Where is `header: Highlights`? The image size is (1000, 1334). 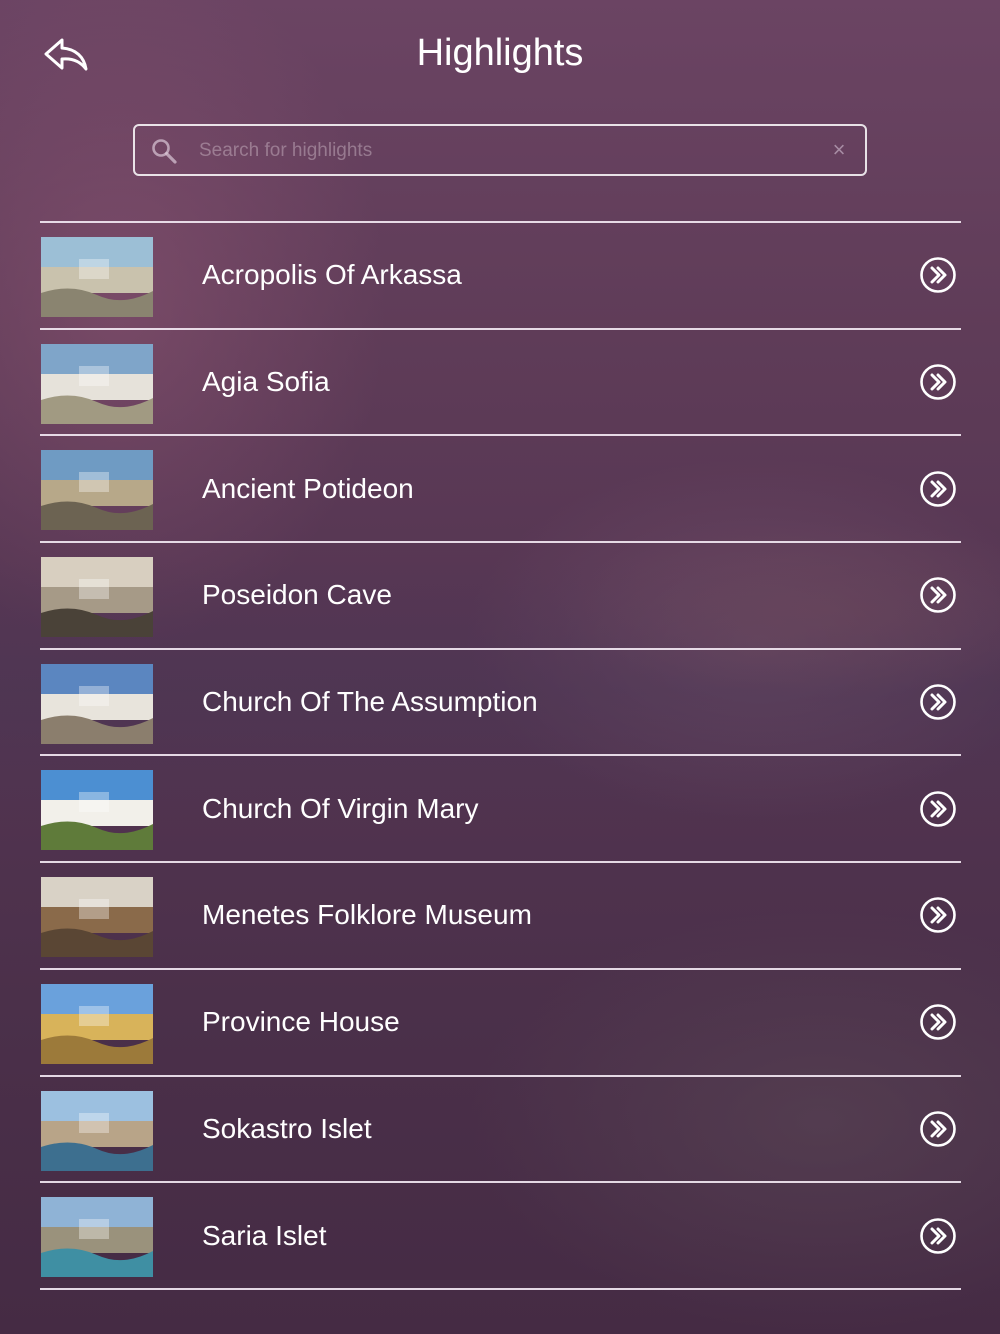 header: Highlights is located at coordinates (500, 55).